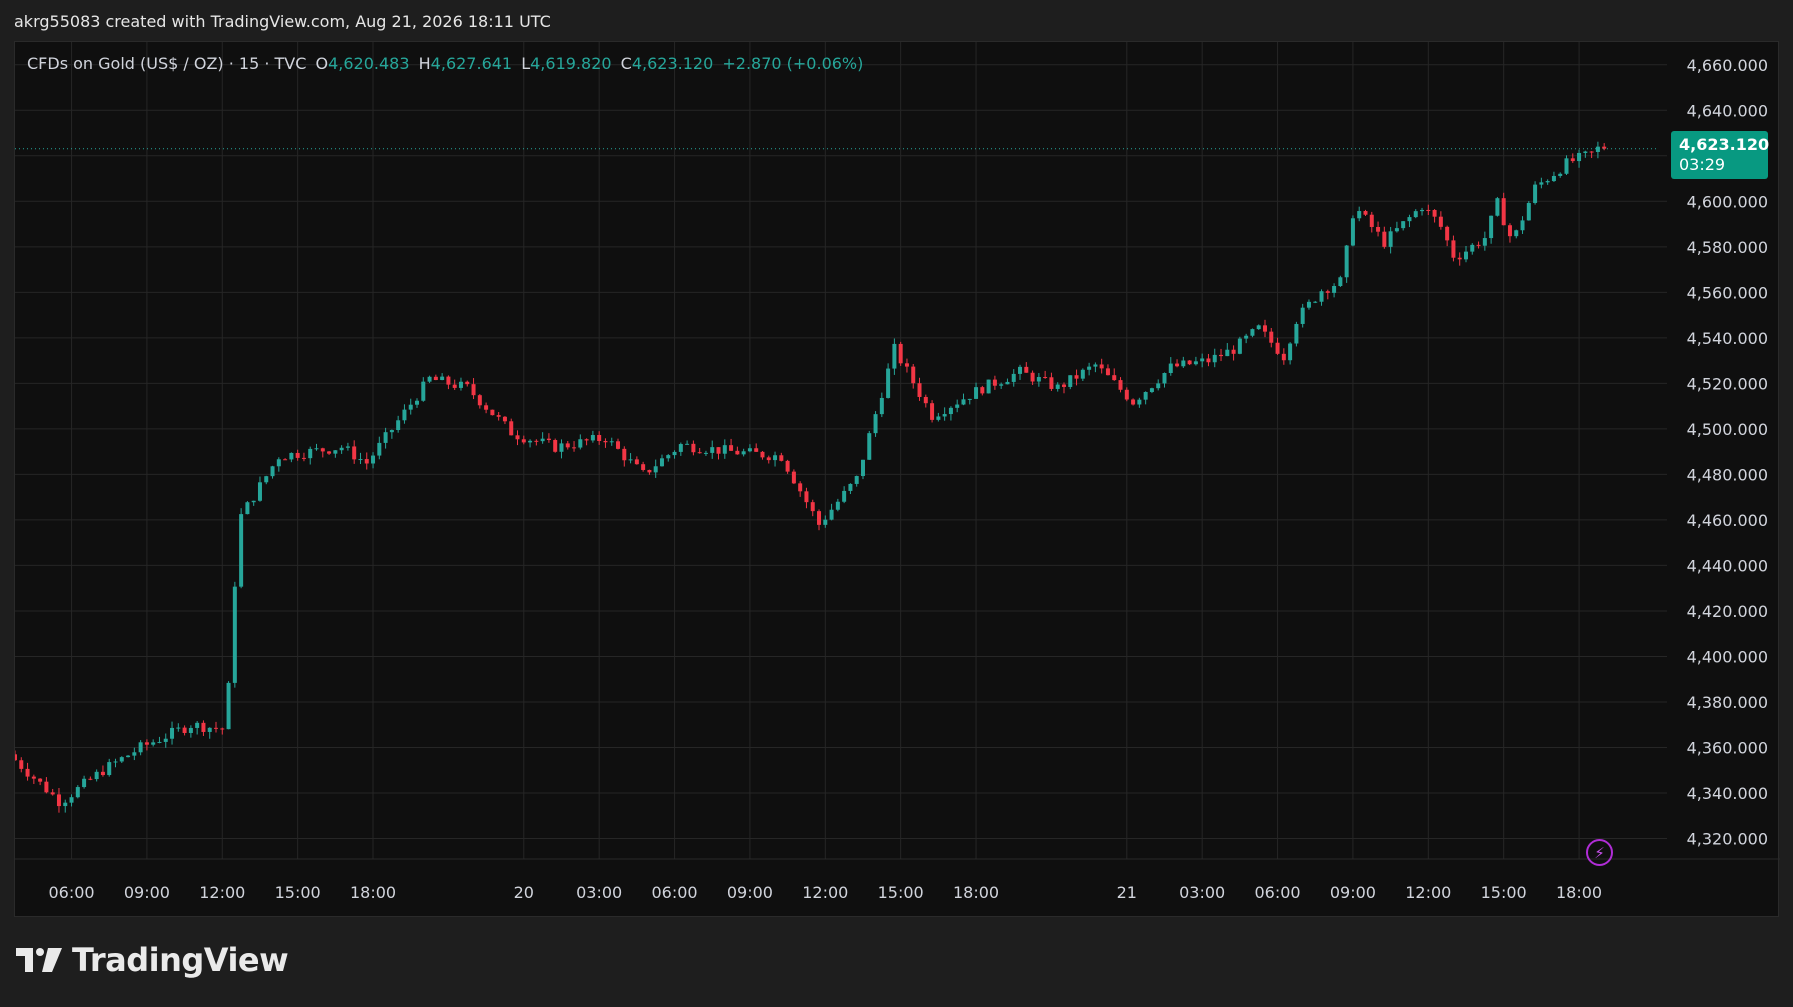 The height and width of the screenshot is (1007, 1793). Describe the element at coordinates (1727, 383) in the screenshot. I see `price-axis-label: 4,520.000` at that location.